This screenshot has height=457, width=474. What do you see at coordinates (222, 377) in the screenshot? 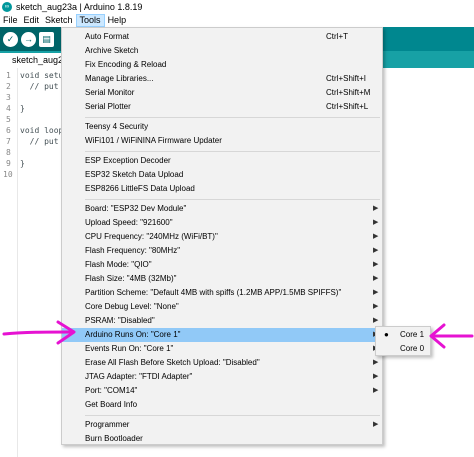
I see `menu-item-jtag-adapter: JTAG Adapter: "FTDI Adapter" ▶` at bounding box center [222, 377].